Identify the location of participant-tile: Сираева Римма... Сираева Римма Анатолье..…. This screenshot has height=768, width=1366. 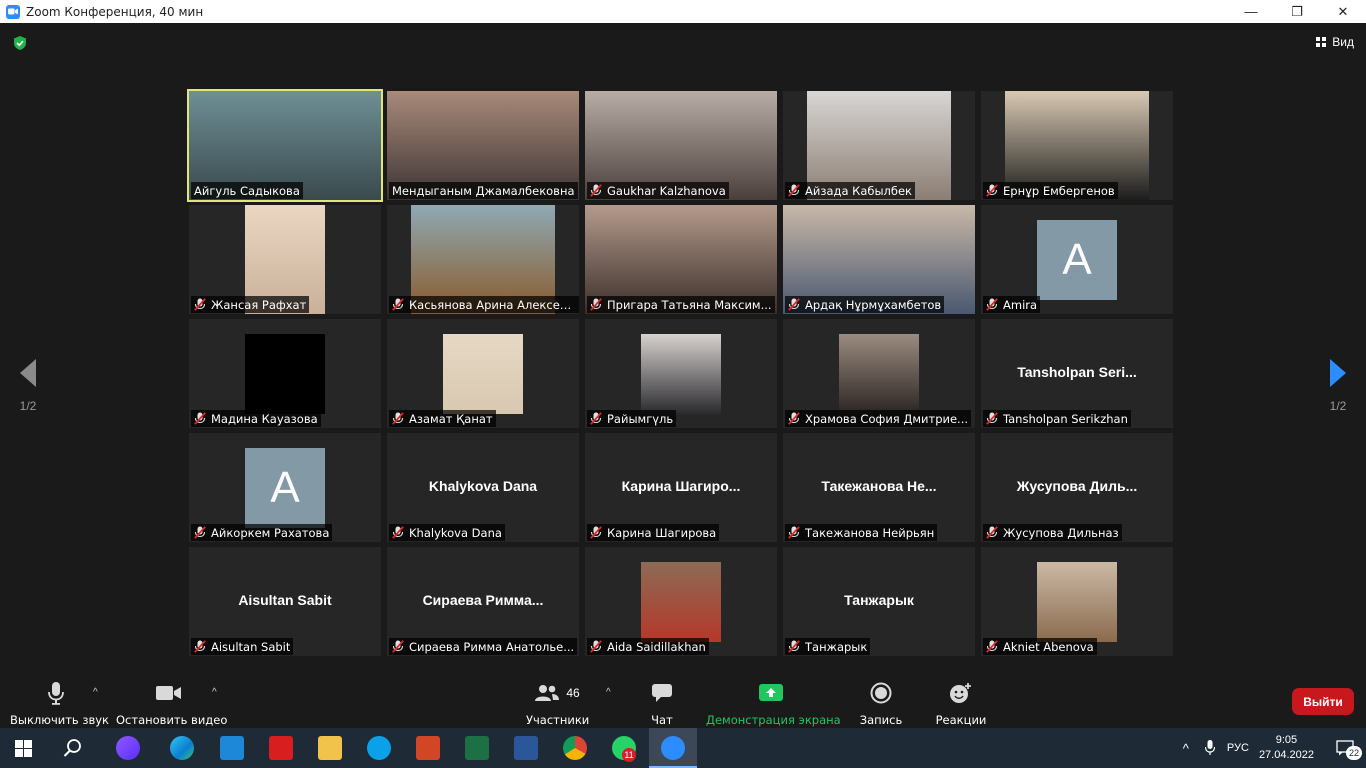
(483, 601).